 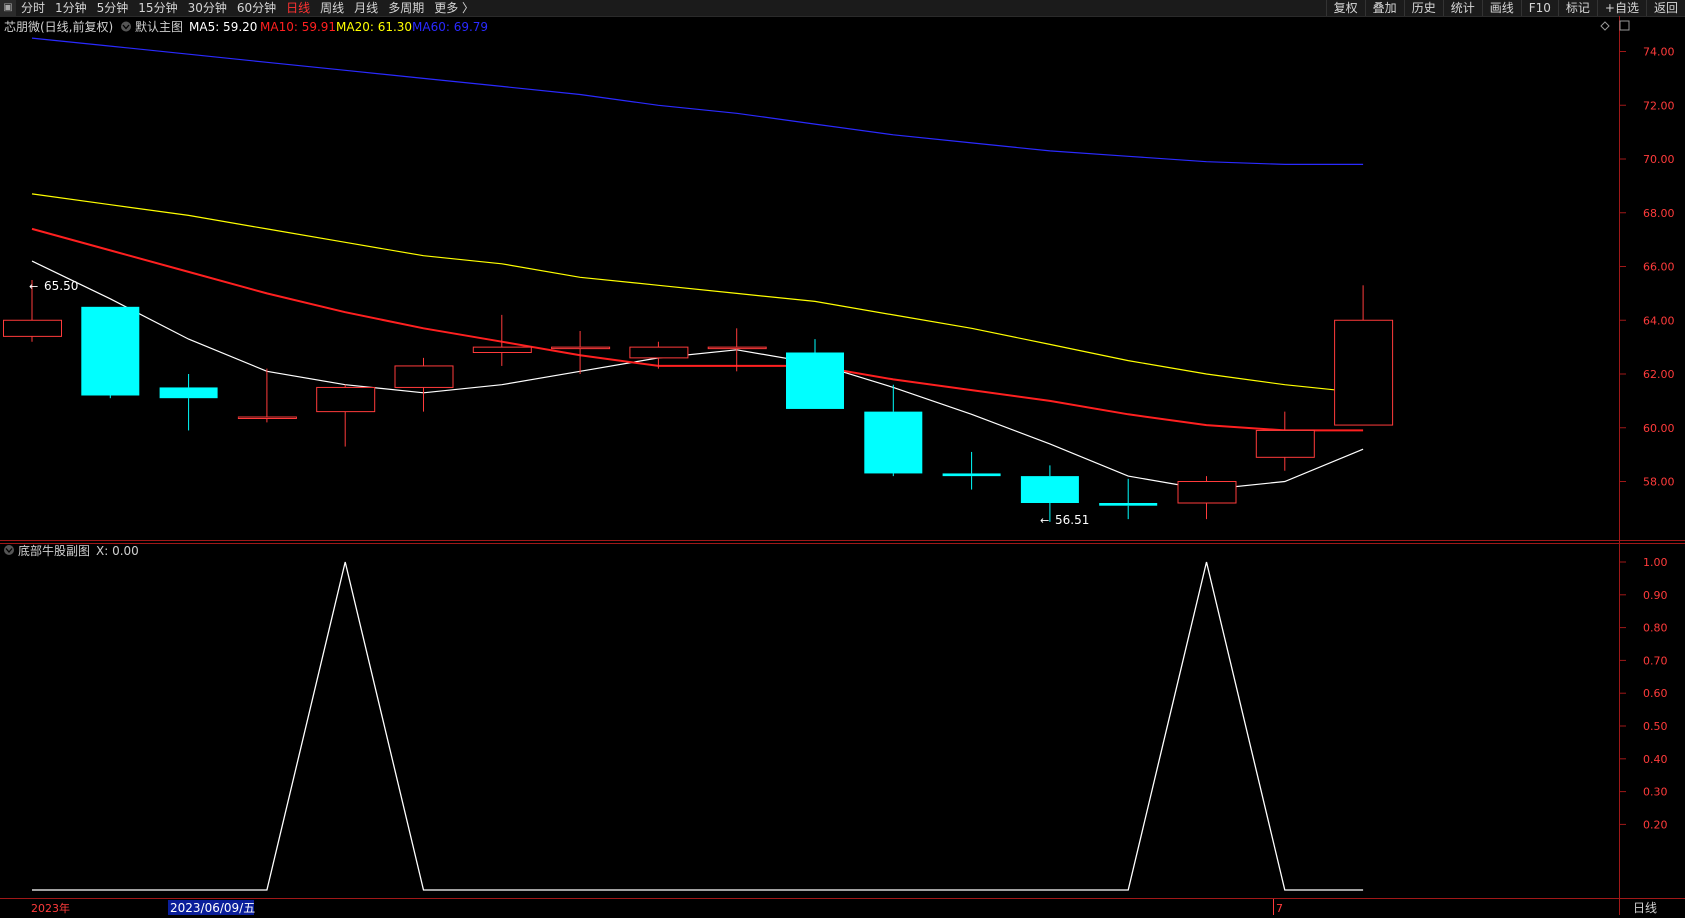 I want to click on cursor-date-label: 2023/06/09/五, so click(x=212, y=908).